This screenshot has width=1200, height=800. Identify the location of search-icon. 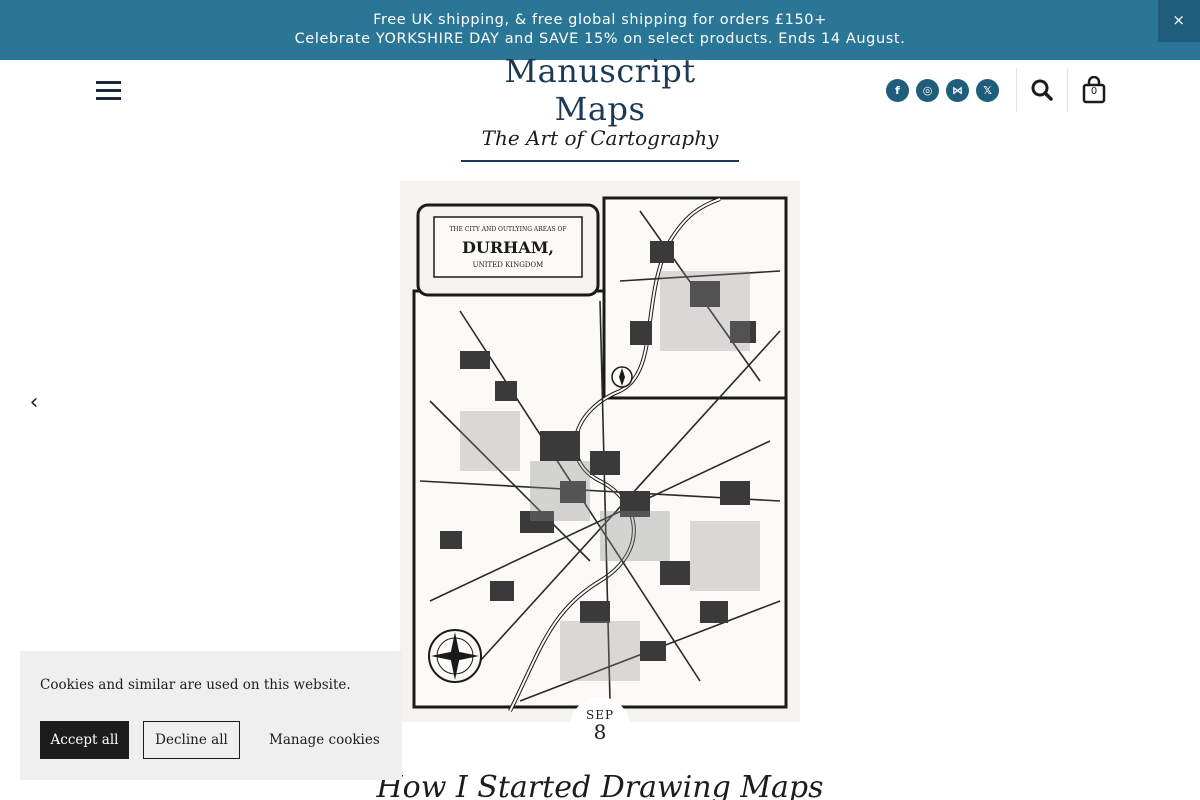
(1042, 90).